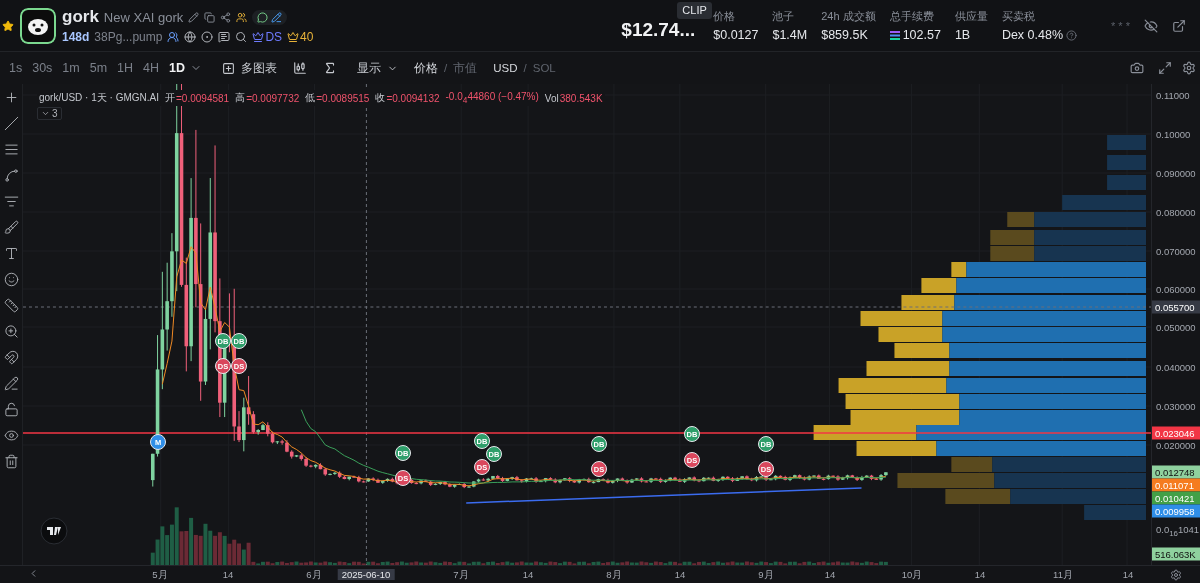 Image resolution: width=1200 pixels, height=583 pixels. What do you see at coordinates (224, 37) in the screenshot?
I see `message-icon` at bounding box center [224, 37].